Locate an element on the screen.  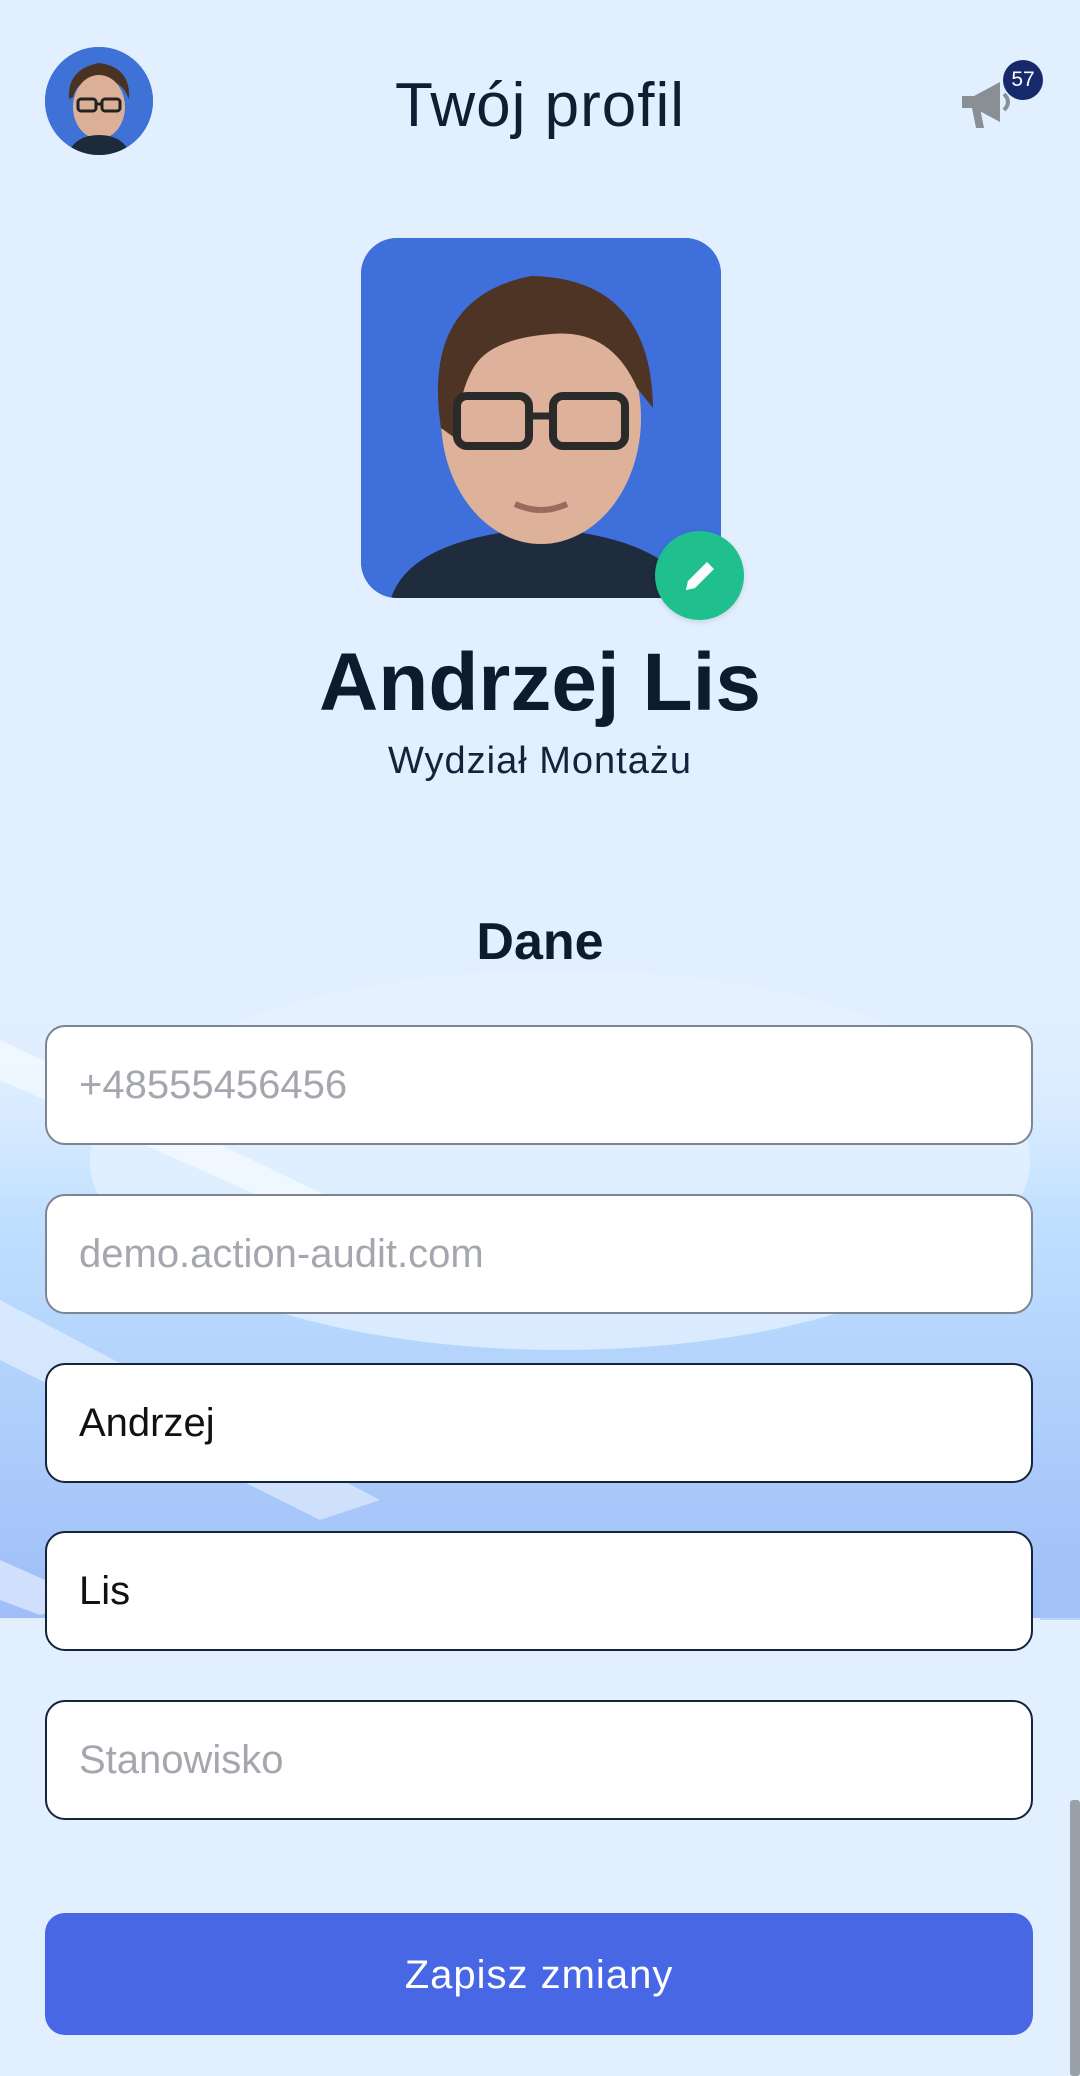
section-title: Dane is located at coordinates (540, 942).